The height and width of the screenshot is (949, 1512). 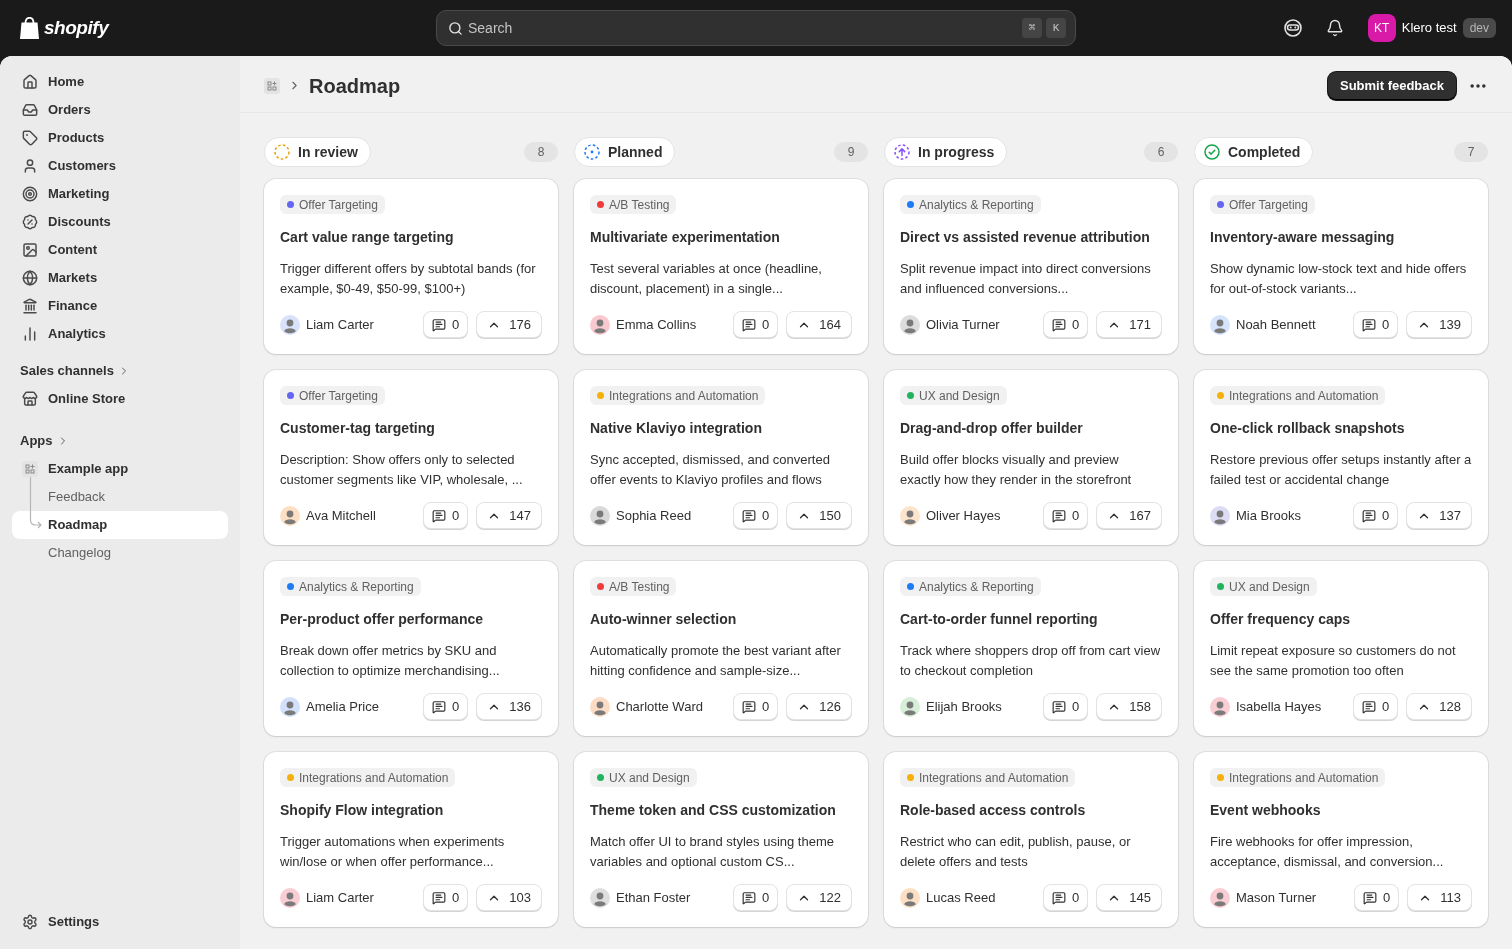 I want to click on upvote-button: 167, so click(x=1129, y=515).